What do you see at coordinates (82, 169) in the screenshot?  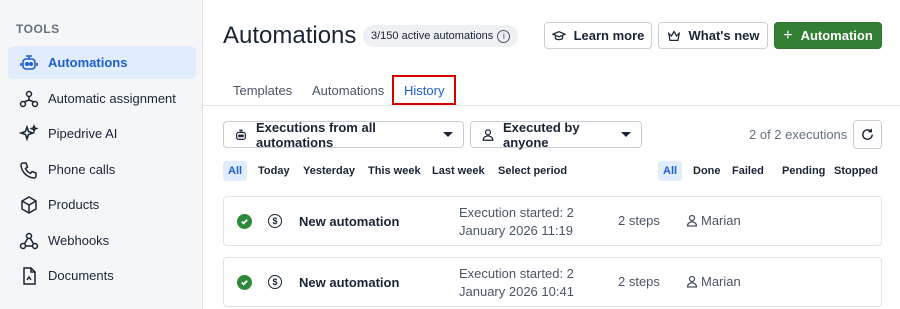 I see `sidebar-item-label: Phone calls` at bounding box center [82, 169].